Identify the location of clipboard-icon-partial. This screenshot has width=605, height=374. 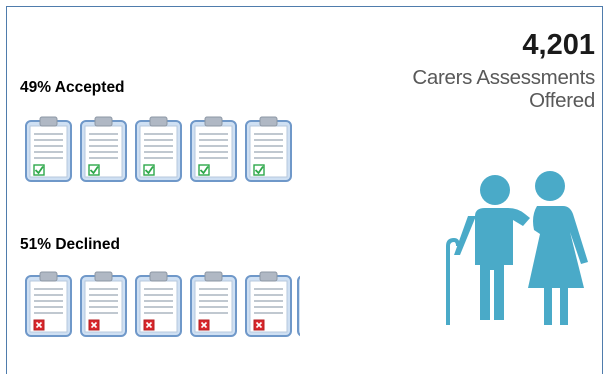
(298, 304).